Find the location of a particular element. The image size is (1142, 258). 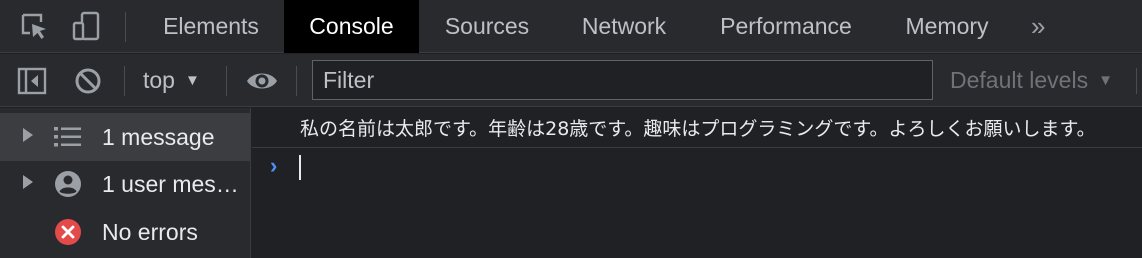

tab-performance: Performance is located at coordinates (786, 26).